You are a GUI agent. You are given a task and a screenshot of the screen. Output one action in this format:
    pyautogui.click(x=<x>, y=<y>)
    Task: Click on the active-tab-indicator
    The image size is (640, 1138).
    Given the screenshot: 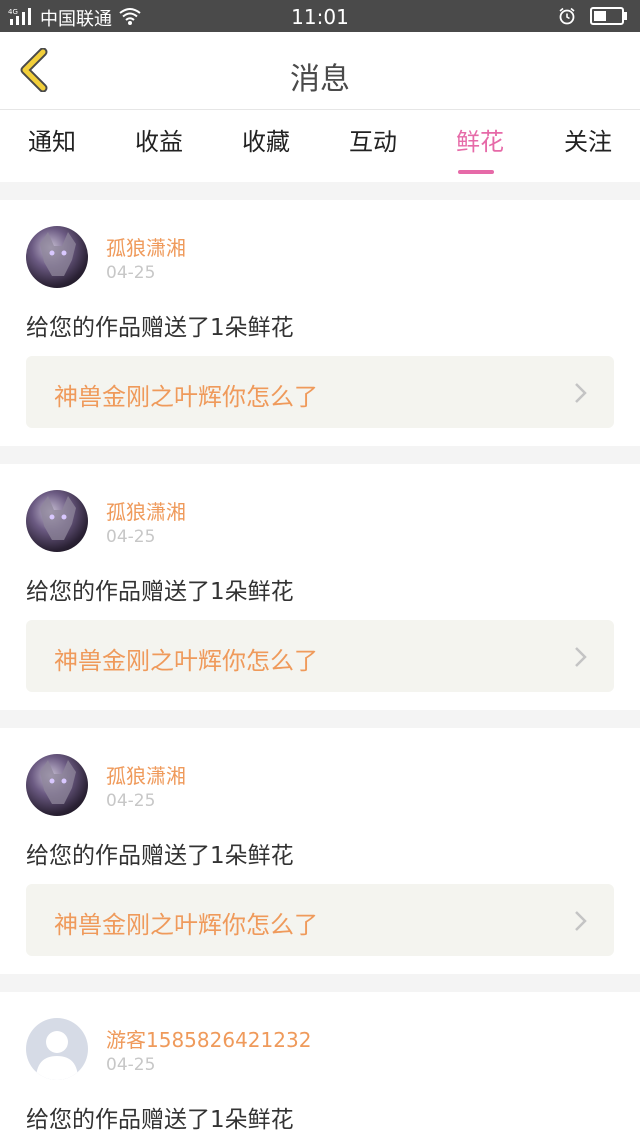 What is the action you would take?
    pyautogui.click(x=476, y=172)
    